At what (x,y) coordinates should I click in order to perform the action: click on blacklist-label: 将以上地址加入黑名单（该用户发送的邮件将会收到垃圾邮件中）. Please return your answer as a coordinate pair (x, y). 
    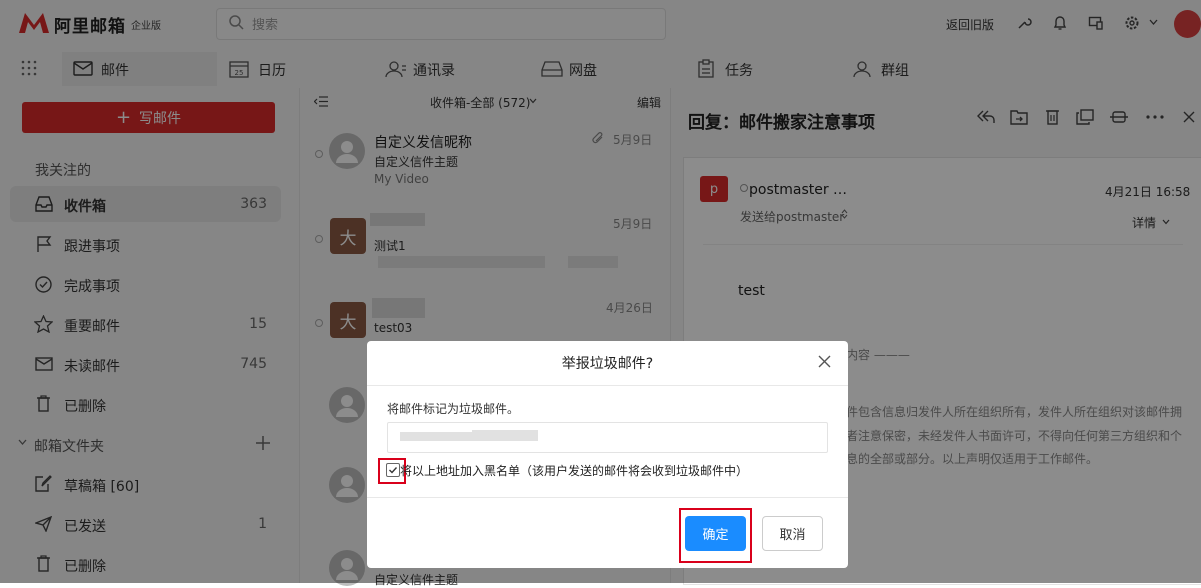
    Looking at the image, I should click on (574, 470).